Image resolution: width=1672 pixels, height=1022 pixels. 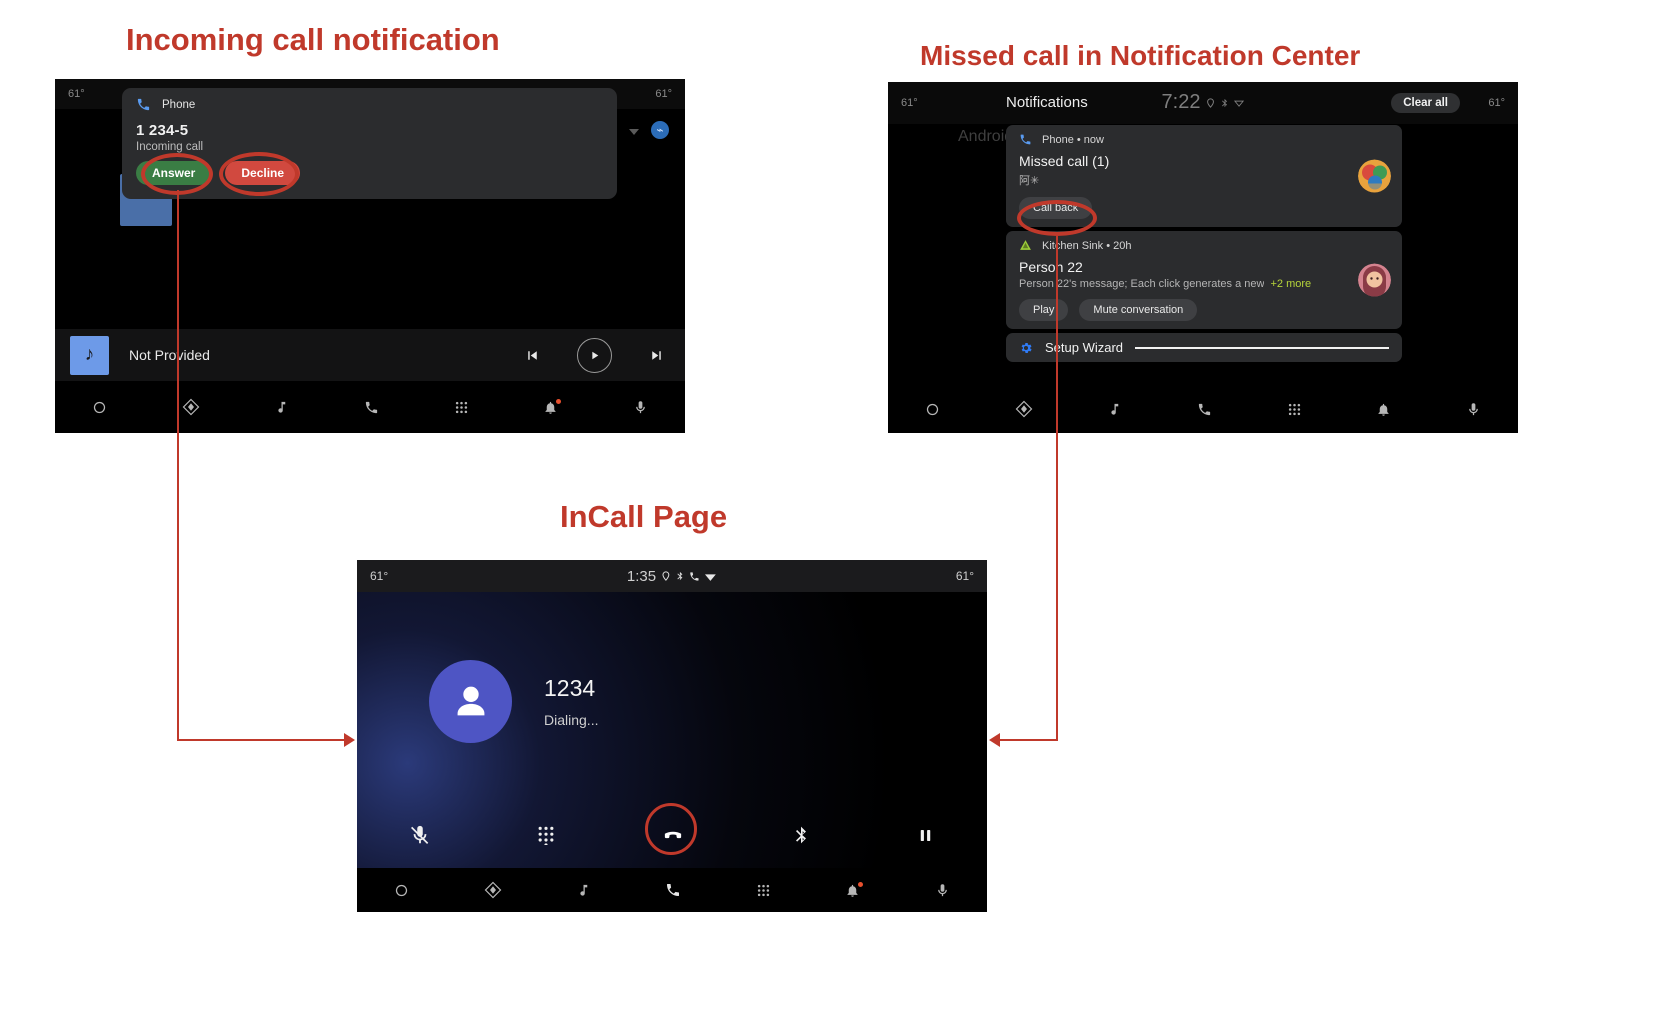 What do you see at coordinates (179, 104) in the screenshot?
I see `hun-app-name: Phone` at bounding box center [179, 104].